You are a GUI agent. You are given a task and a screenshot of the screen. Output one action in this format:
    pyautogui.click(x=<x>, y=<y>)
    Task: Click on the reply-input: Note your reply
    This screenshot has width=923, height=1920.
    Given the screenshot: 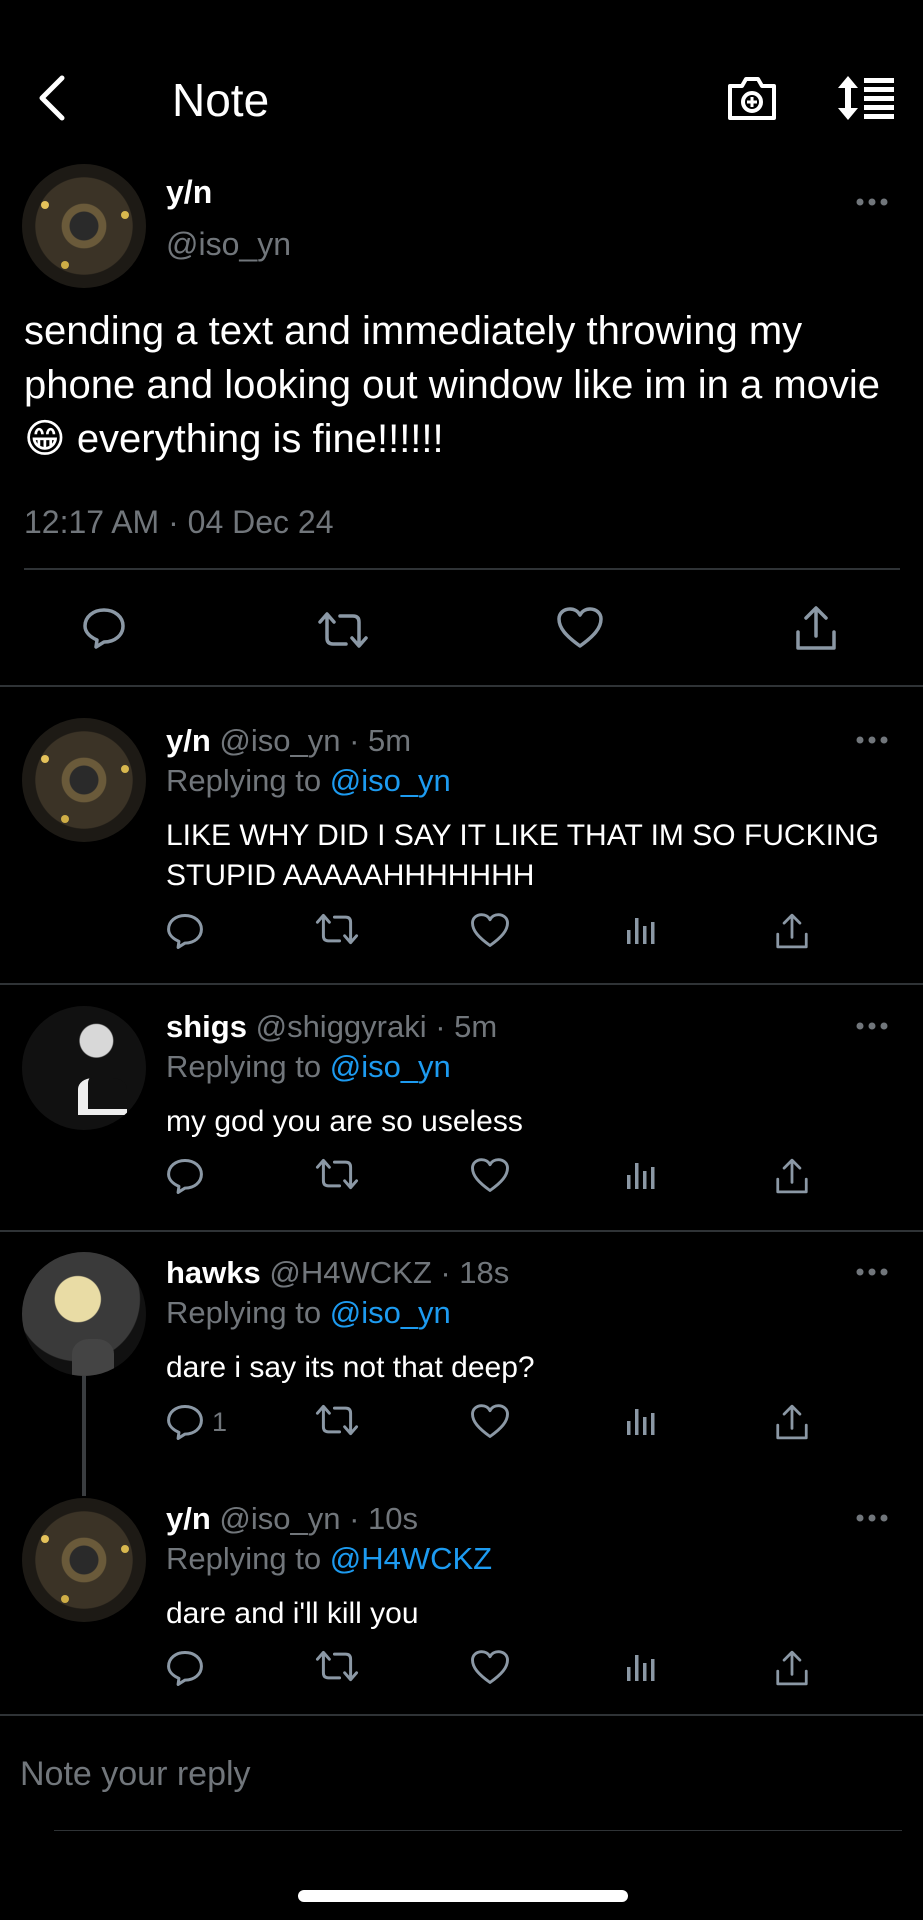 What is the action you would take?
    pyautogui.click(x=135, y=1774)
    